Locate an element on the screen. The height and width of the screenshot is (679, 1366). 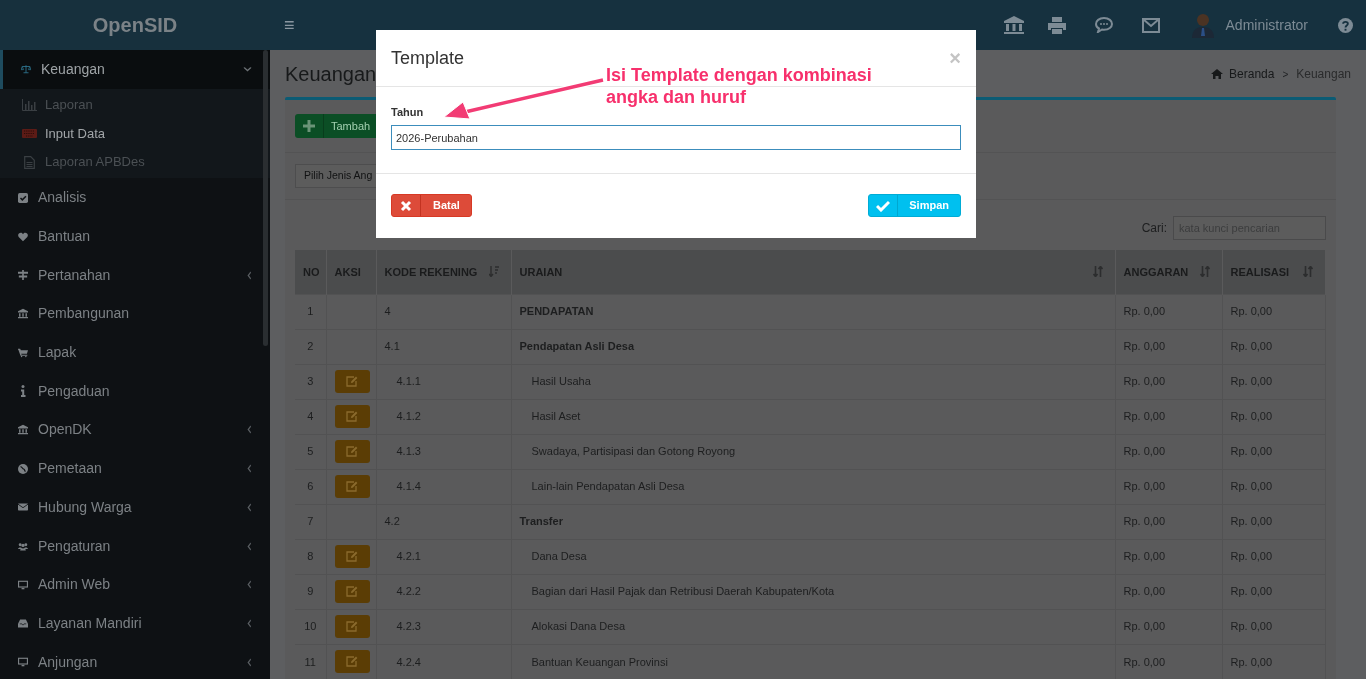
printer-icon is located at coordinates (1056, 25).